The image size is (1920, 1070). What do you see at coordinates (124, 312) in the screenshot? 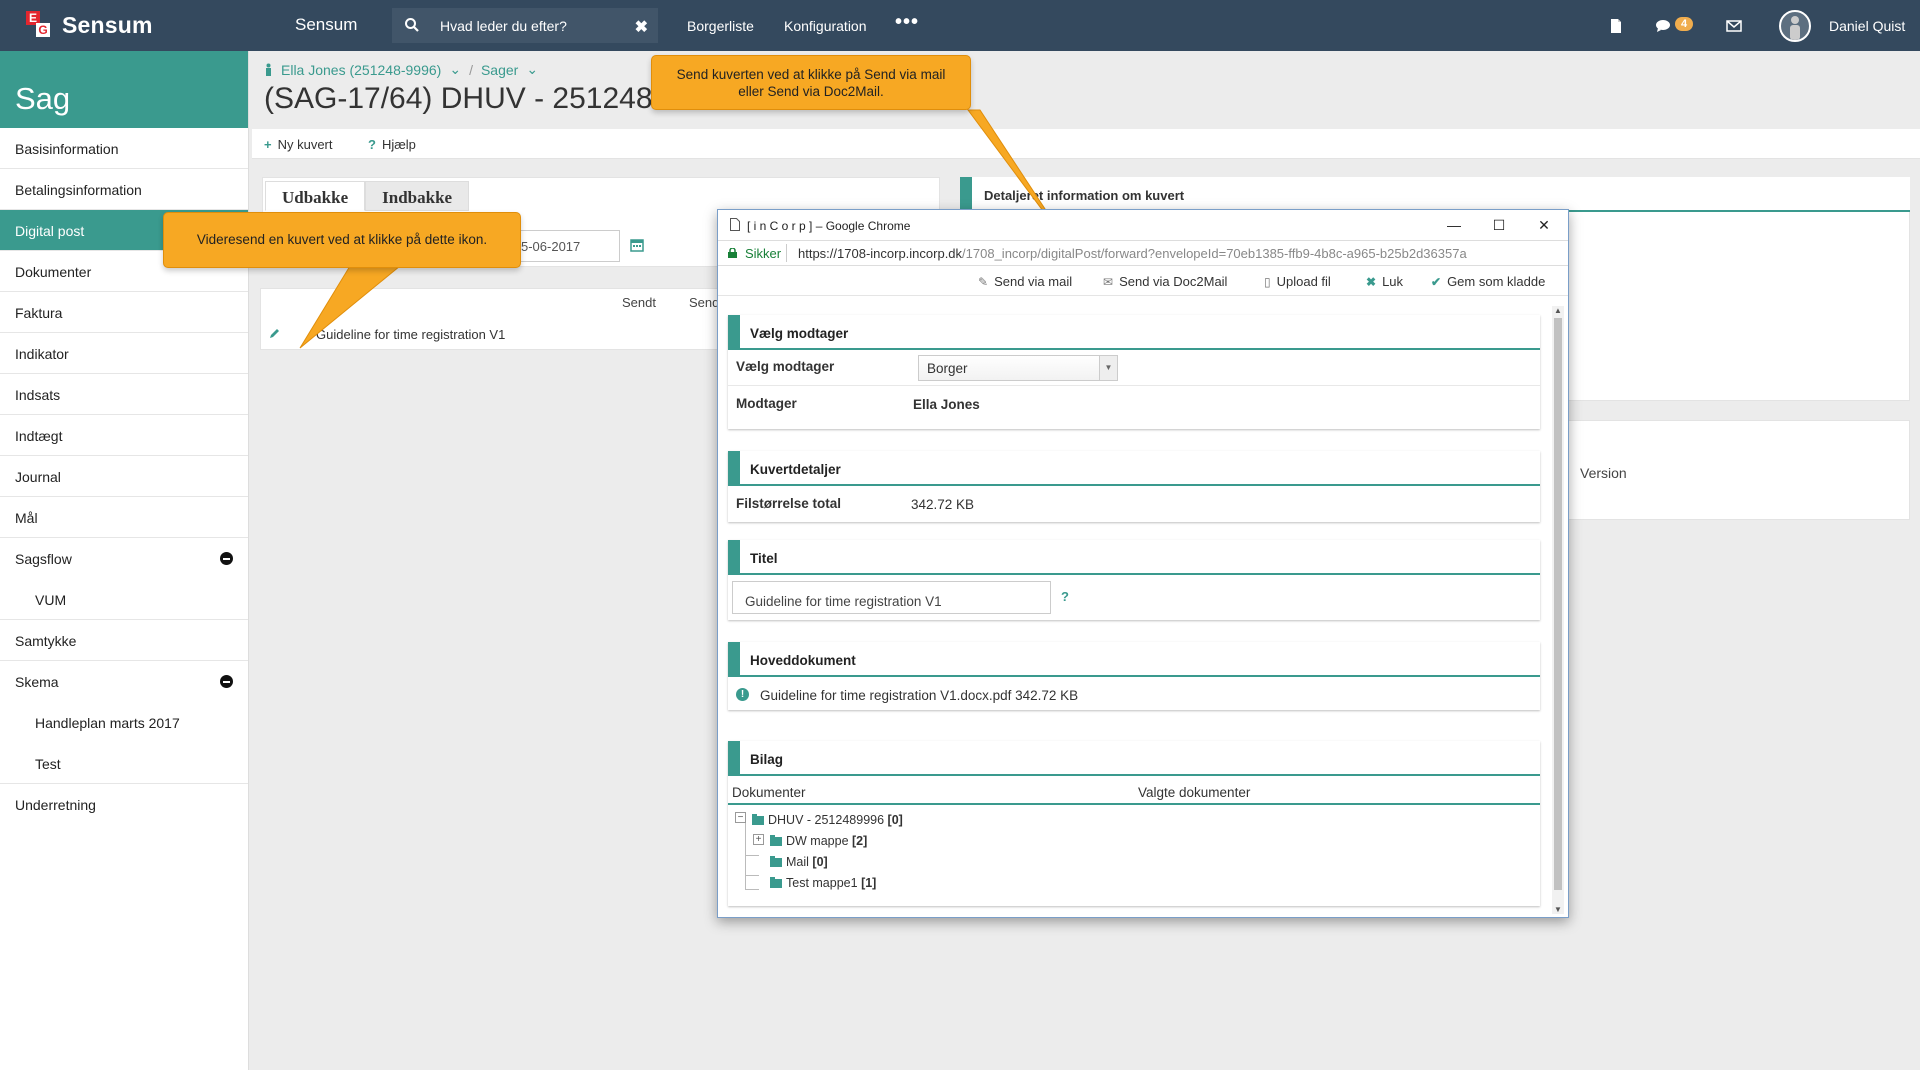
I see `sidebar-item-faktura: Faktura` at bounding box center [124, 312].